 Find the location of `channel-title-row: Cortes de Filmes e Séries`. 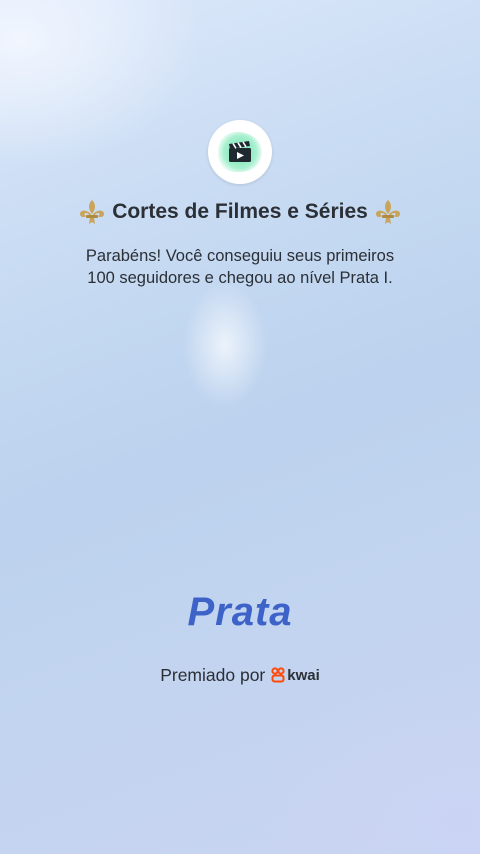

channel-title-row: Cortes de Filmes e Séries is located at coordinates (240, 212).